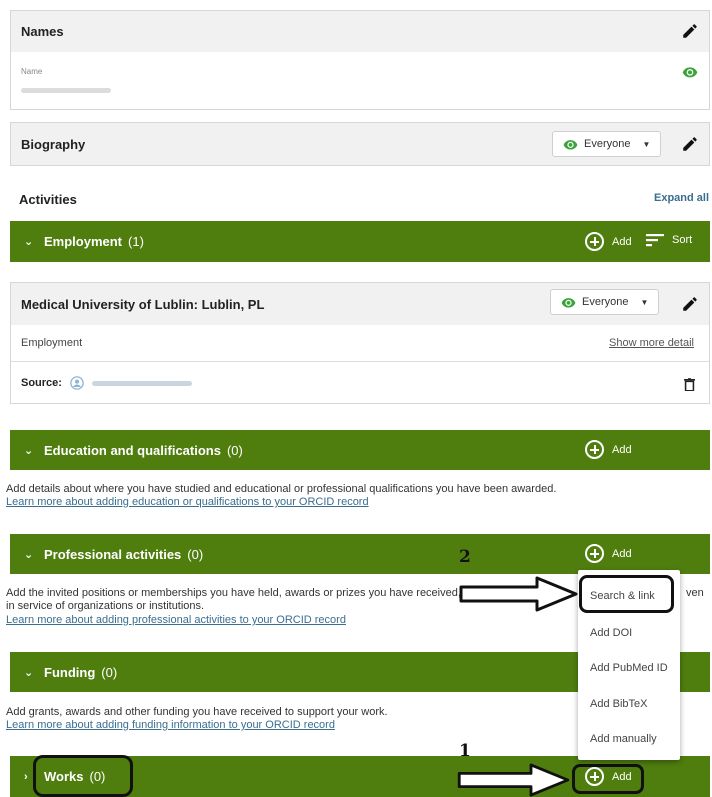 This screenshot has width=712, height=797. I want to click on dropdown-item-add-doi: Add DOI, so click(629, 633).